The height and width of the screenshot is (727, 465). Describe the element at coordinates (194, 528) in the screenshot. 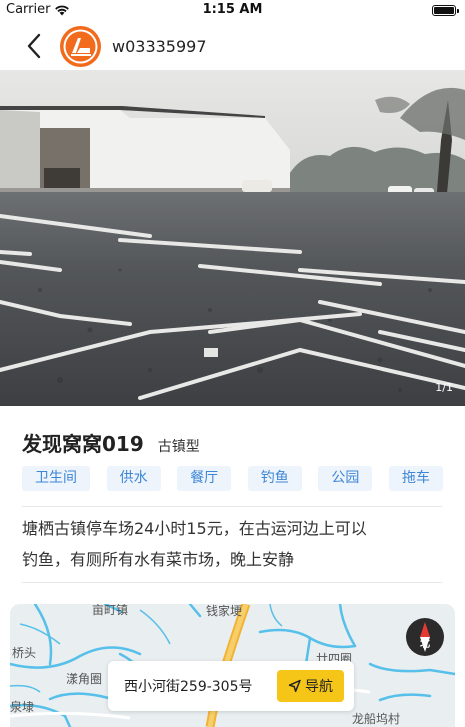

I see `description-line: 塘栖古镇停车场24小时15元，在古运河边上可以` at that location.